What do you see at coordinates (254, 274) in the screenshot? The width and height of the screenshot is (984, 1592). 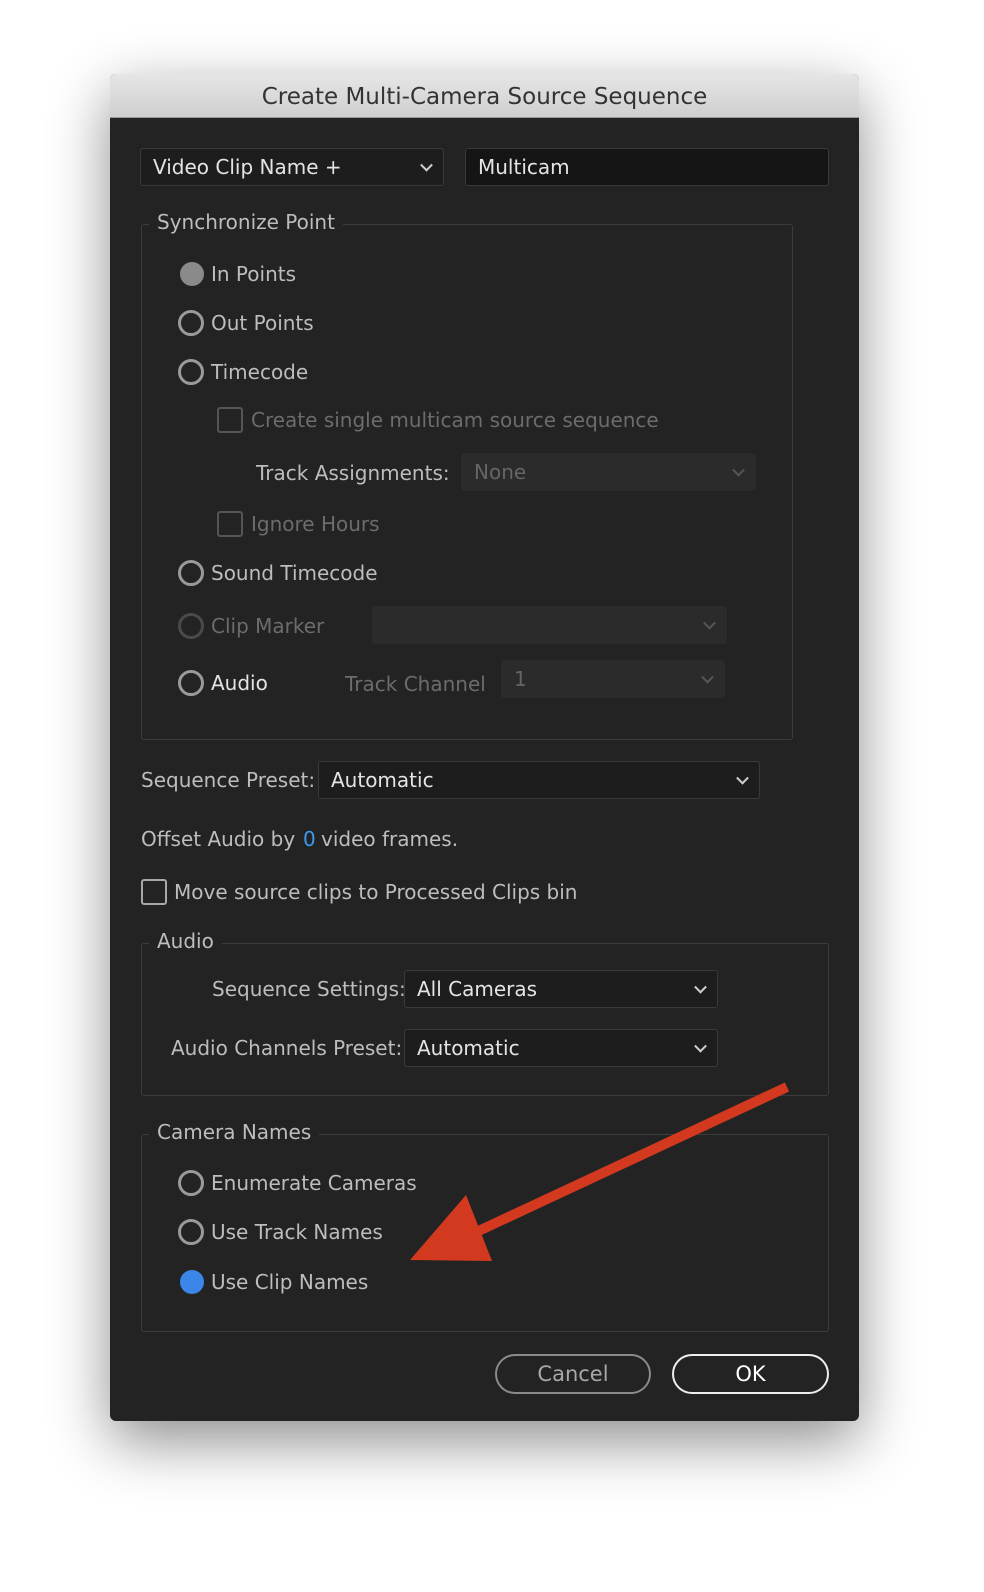 I see `in-points-label: In Points` at bounding box center [254, 274].